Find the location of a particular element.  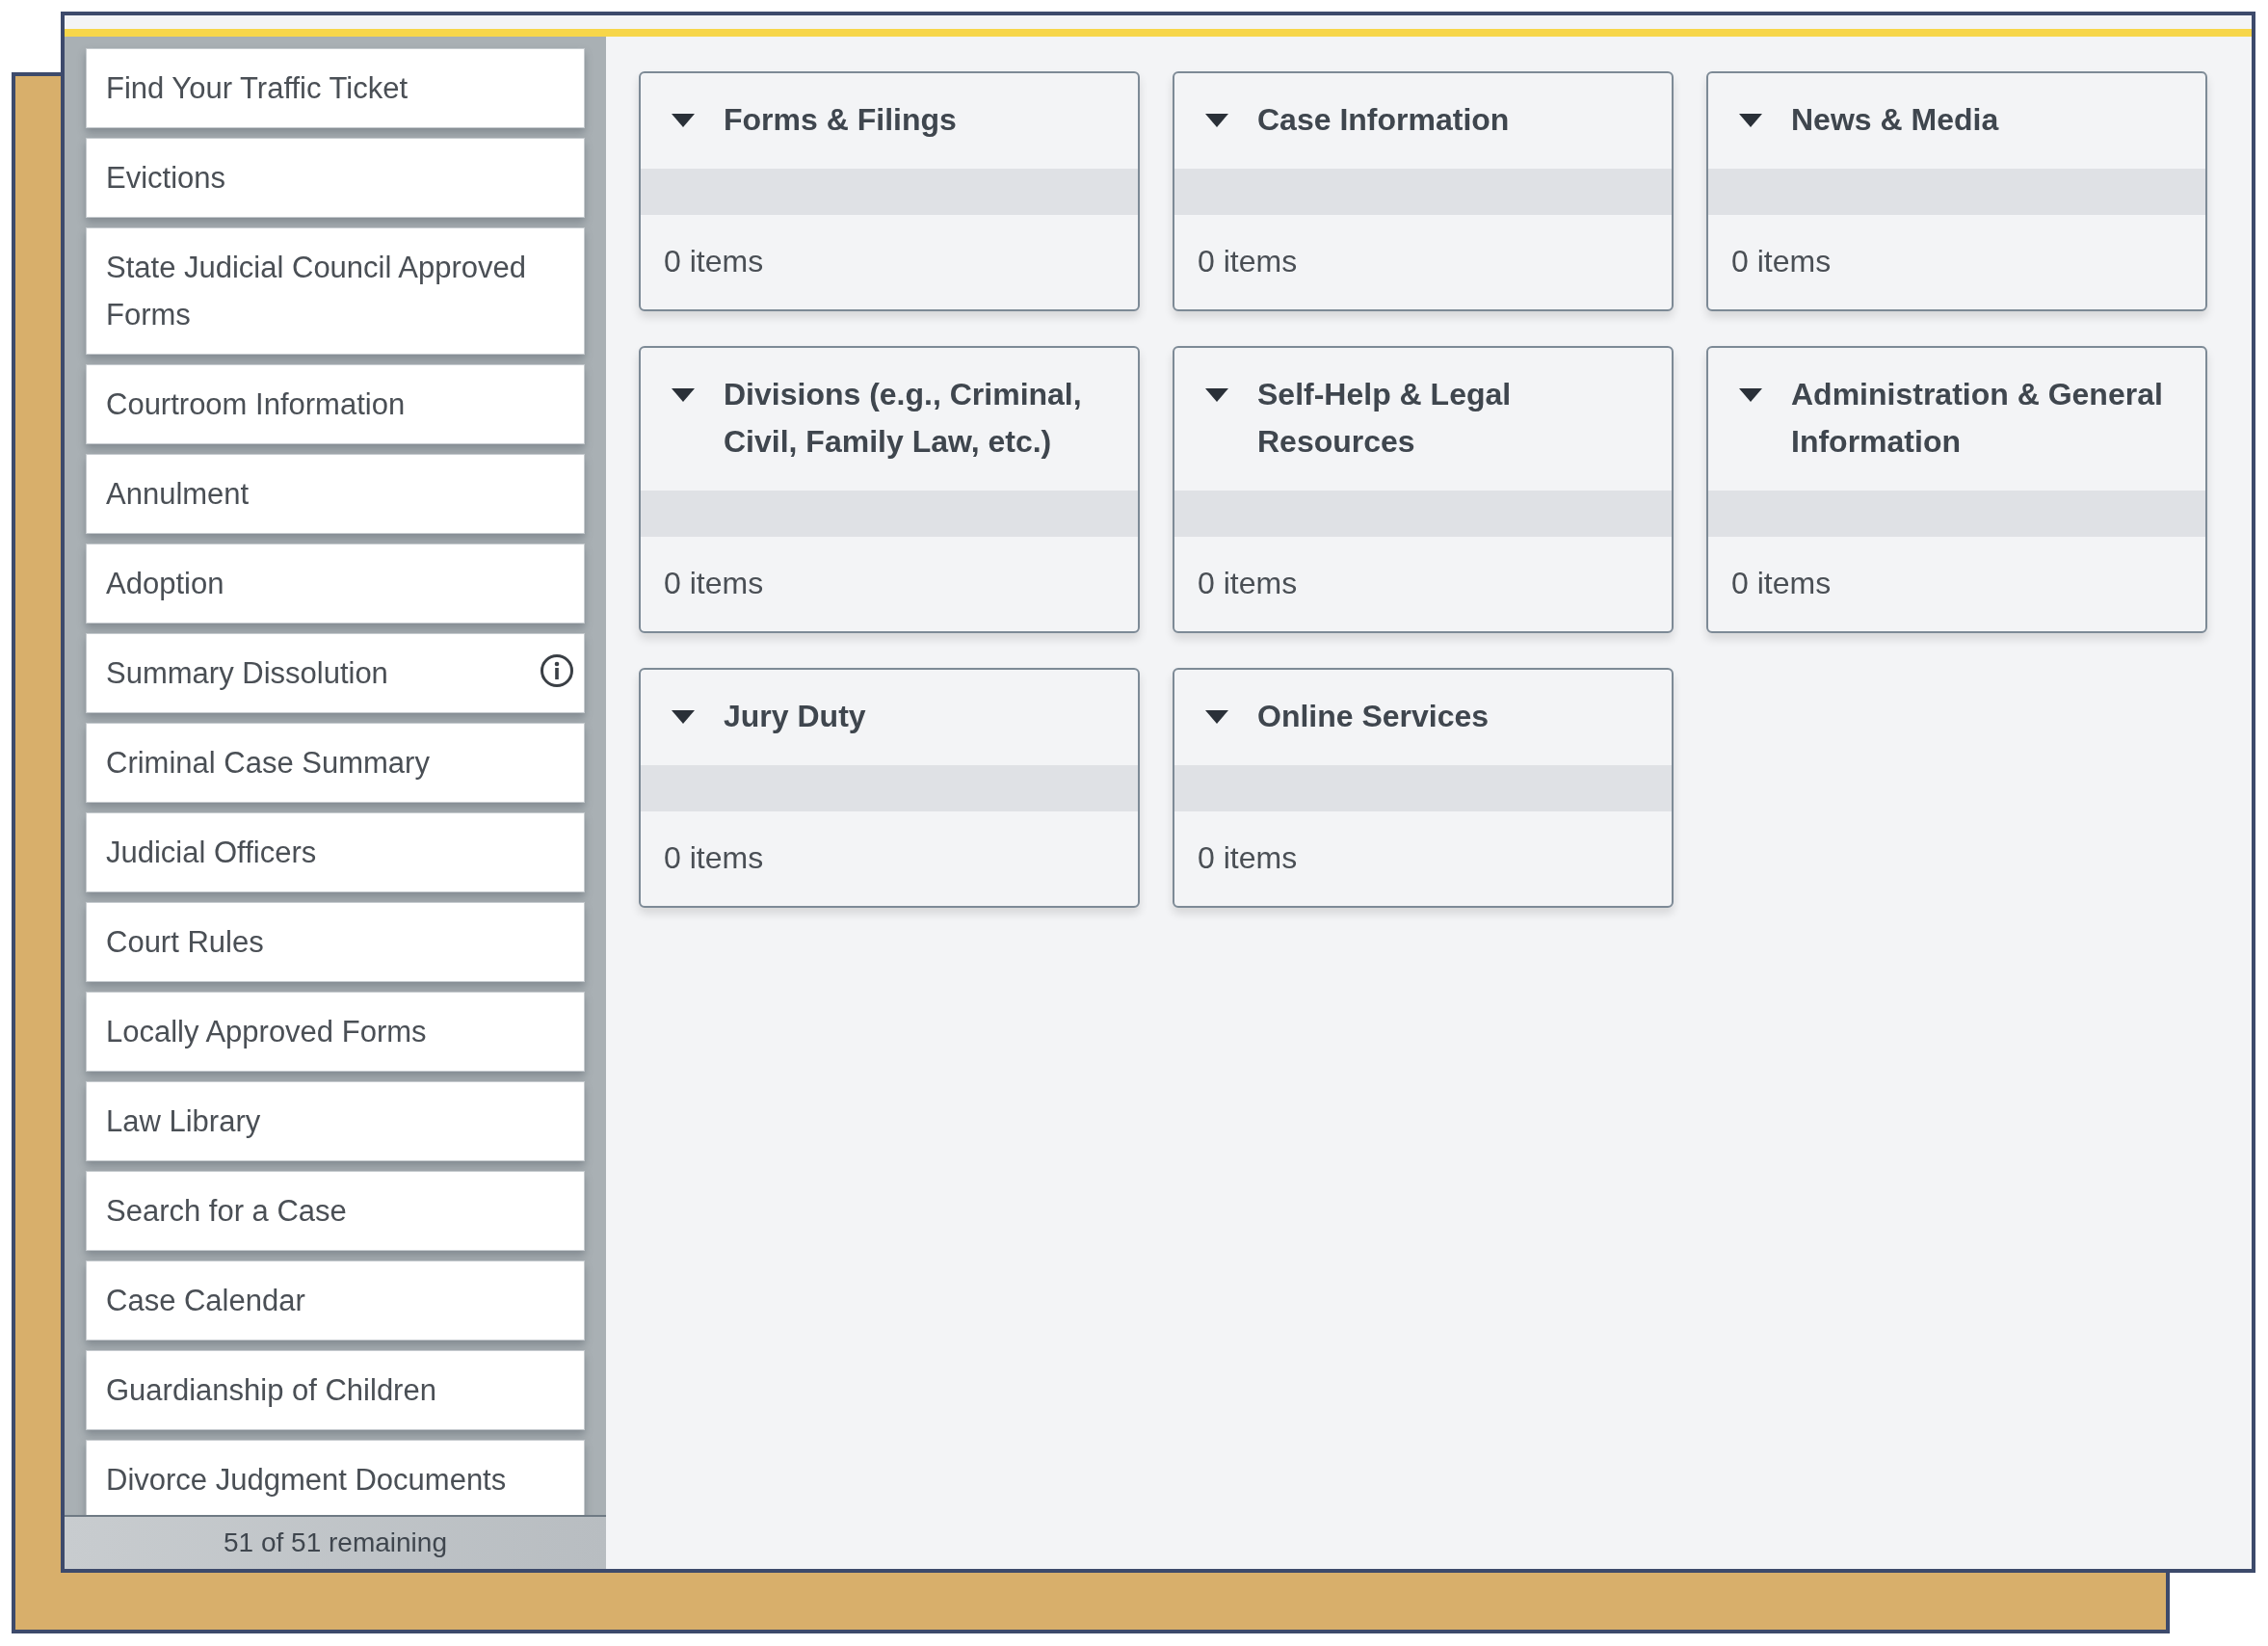

card-title: Online Services is located at coordinates (1373, 716).